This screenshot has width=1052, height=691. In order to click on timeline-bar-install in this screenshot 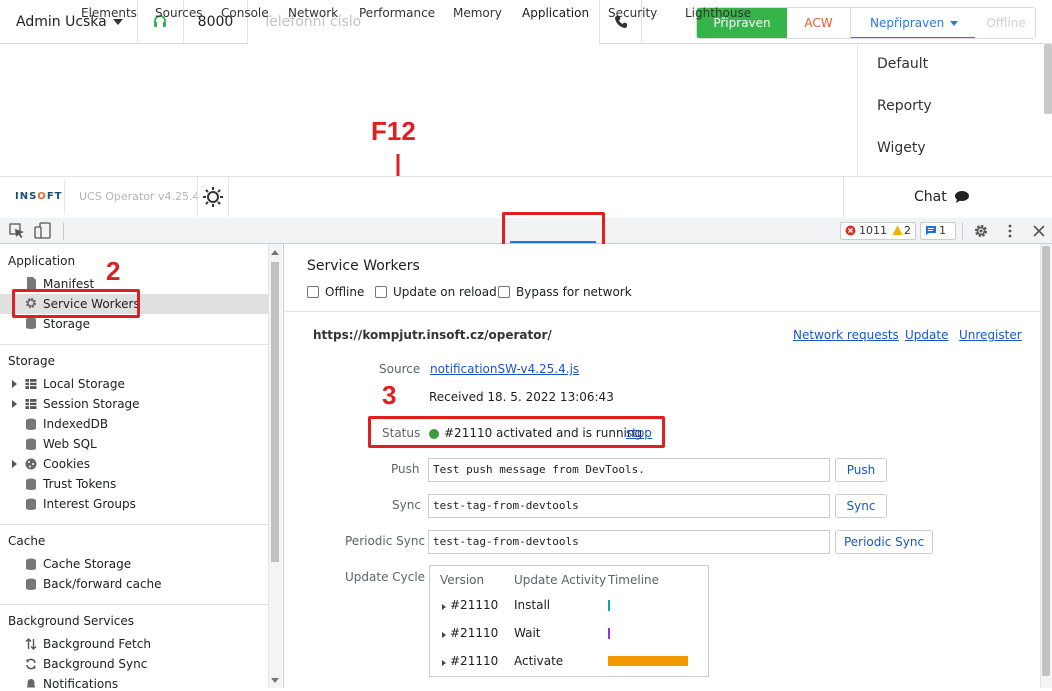, I will do `click(609, 605)`.